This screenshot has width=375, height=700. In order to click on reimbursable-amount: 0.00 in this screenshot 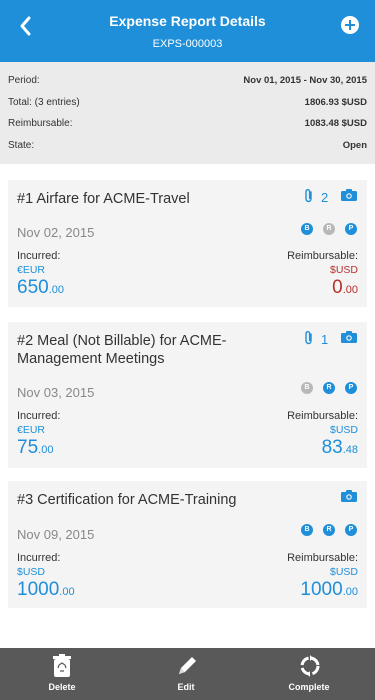, I will do `click(345, 288)`.